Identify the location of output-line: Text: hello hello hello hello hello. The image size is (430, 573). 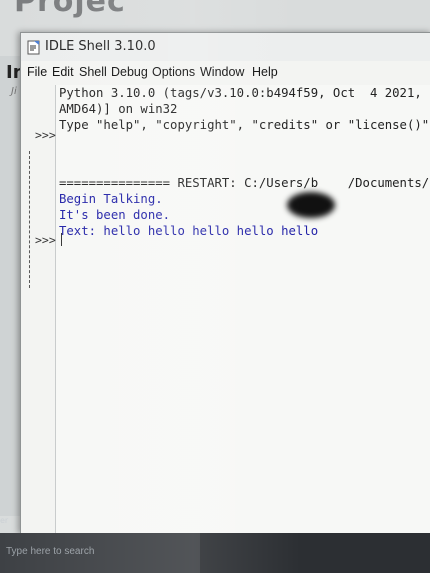
(189, 231).